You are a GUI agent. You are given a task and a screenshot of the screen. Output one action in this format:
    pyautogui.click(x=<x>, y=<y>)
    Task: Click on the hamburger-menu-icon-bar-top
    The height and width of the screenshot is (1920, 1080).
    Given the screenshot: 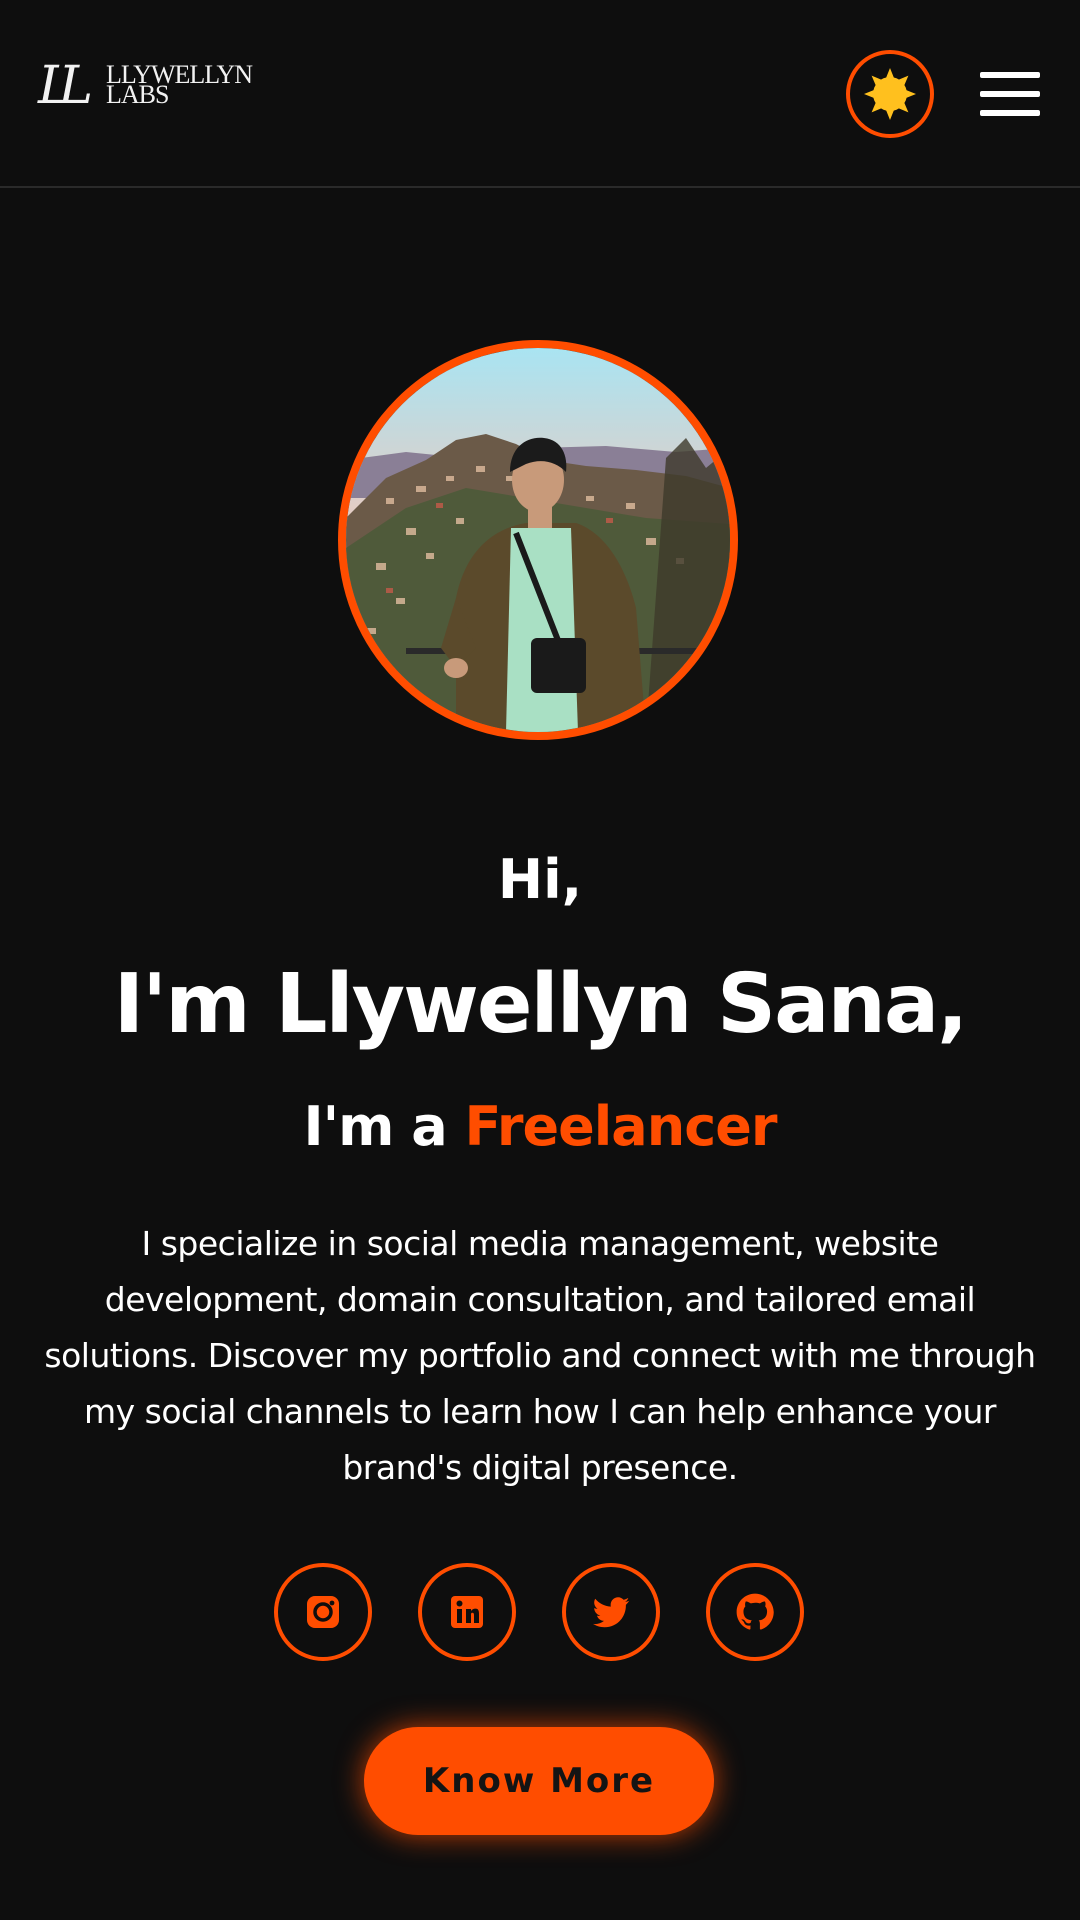 What is the action you would take?
    pyautogui.click(x=1010, y=75)
    